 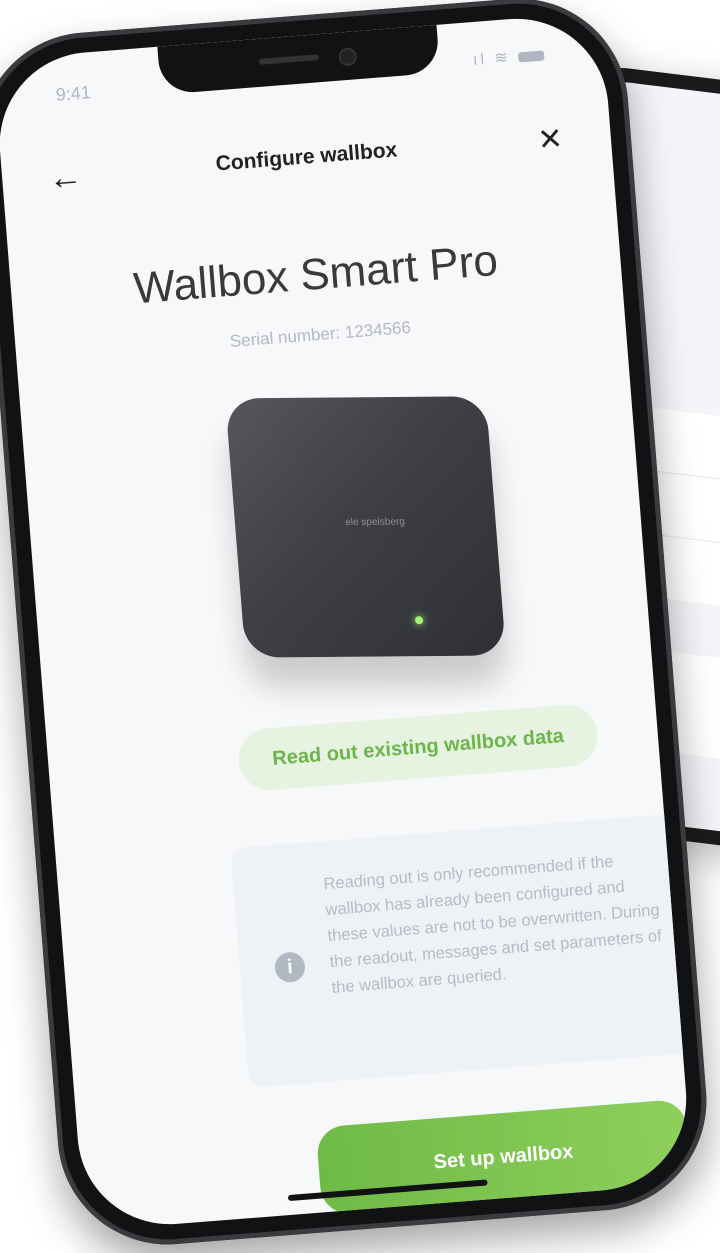 I want to click on status-led, so click(x=419, y=620).